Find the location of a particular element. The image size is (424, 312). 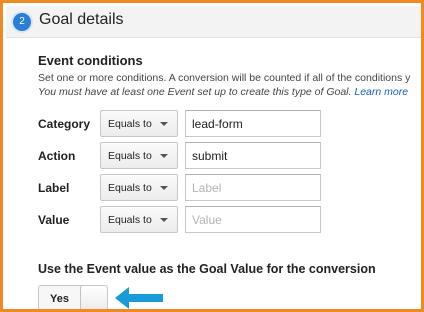

category-operator-select: Equals to is located at coordinates (139, 123).